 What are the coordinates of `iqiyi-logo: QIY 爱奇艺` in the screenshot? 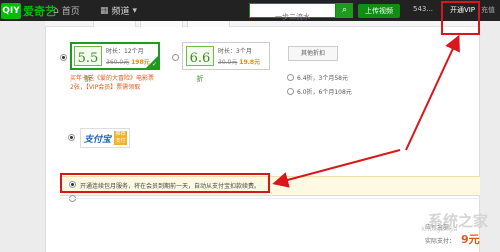 It's located at (28, 10).